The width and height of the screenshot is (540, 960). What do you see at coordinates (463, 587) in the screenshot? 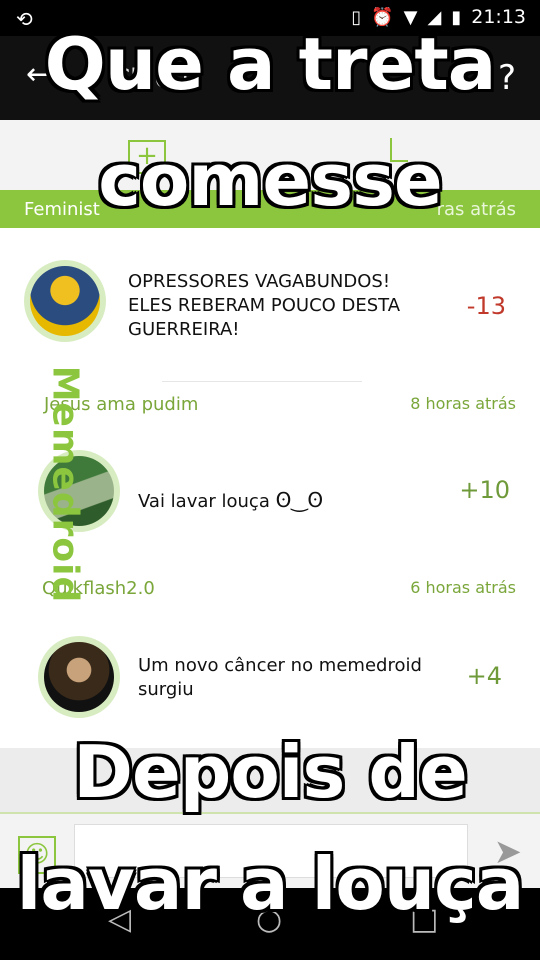
I see `comment-time: 6 horas atrás` at bounding box center [463, 587].